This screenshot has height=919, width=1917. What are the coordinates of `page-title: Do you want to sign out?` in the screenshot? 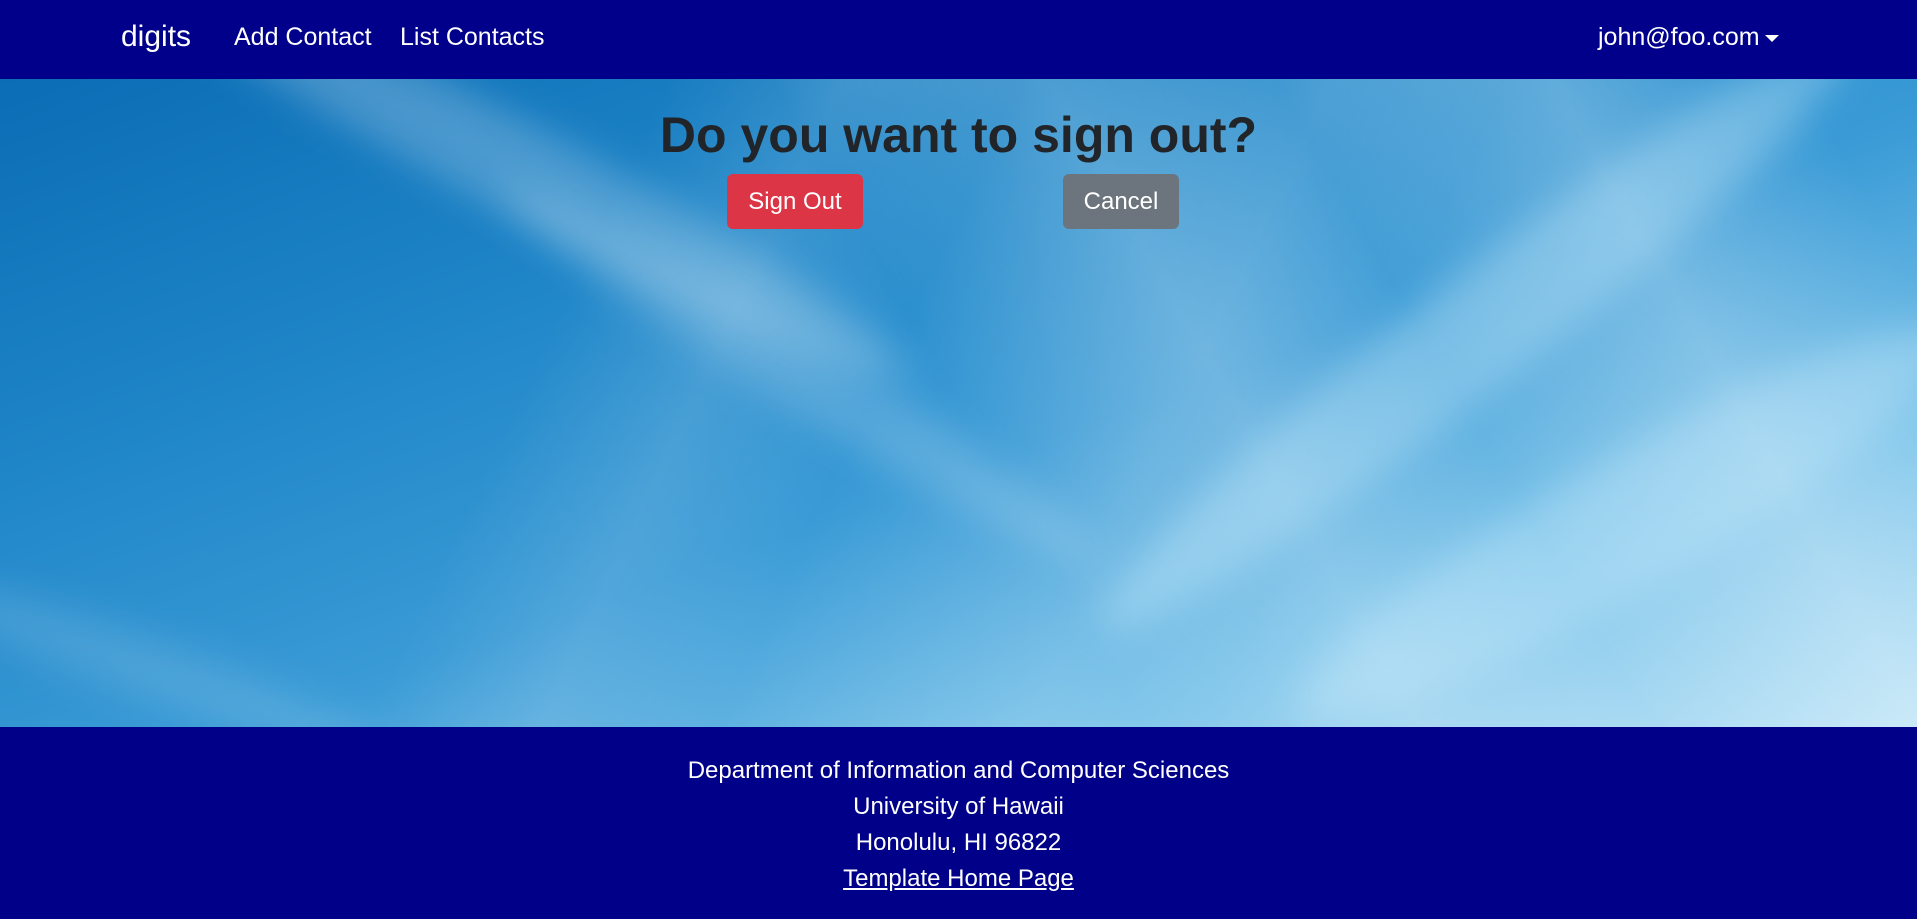 It's located at (958, 135).